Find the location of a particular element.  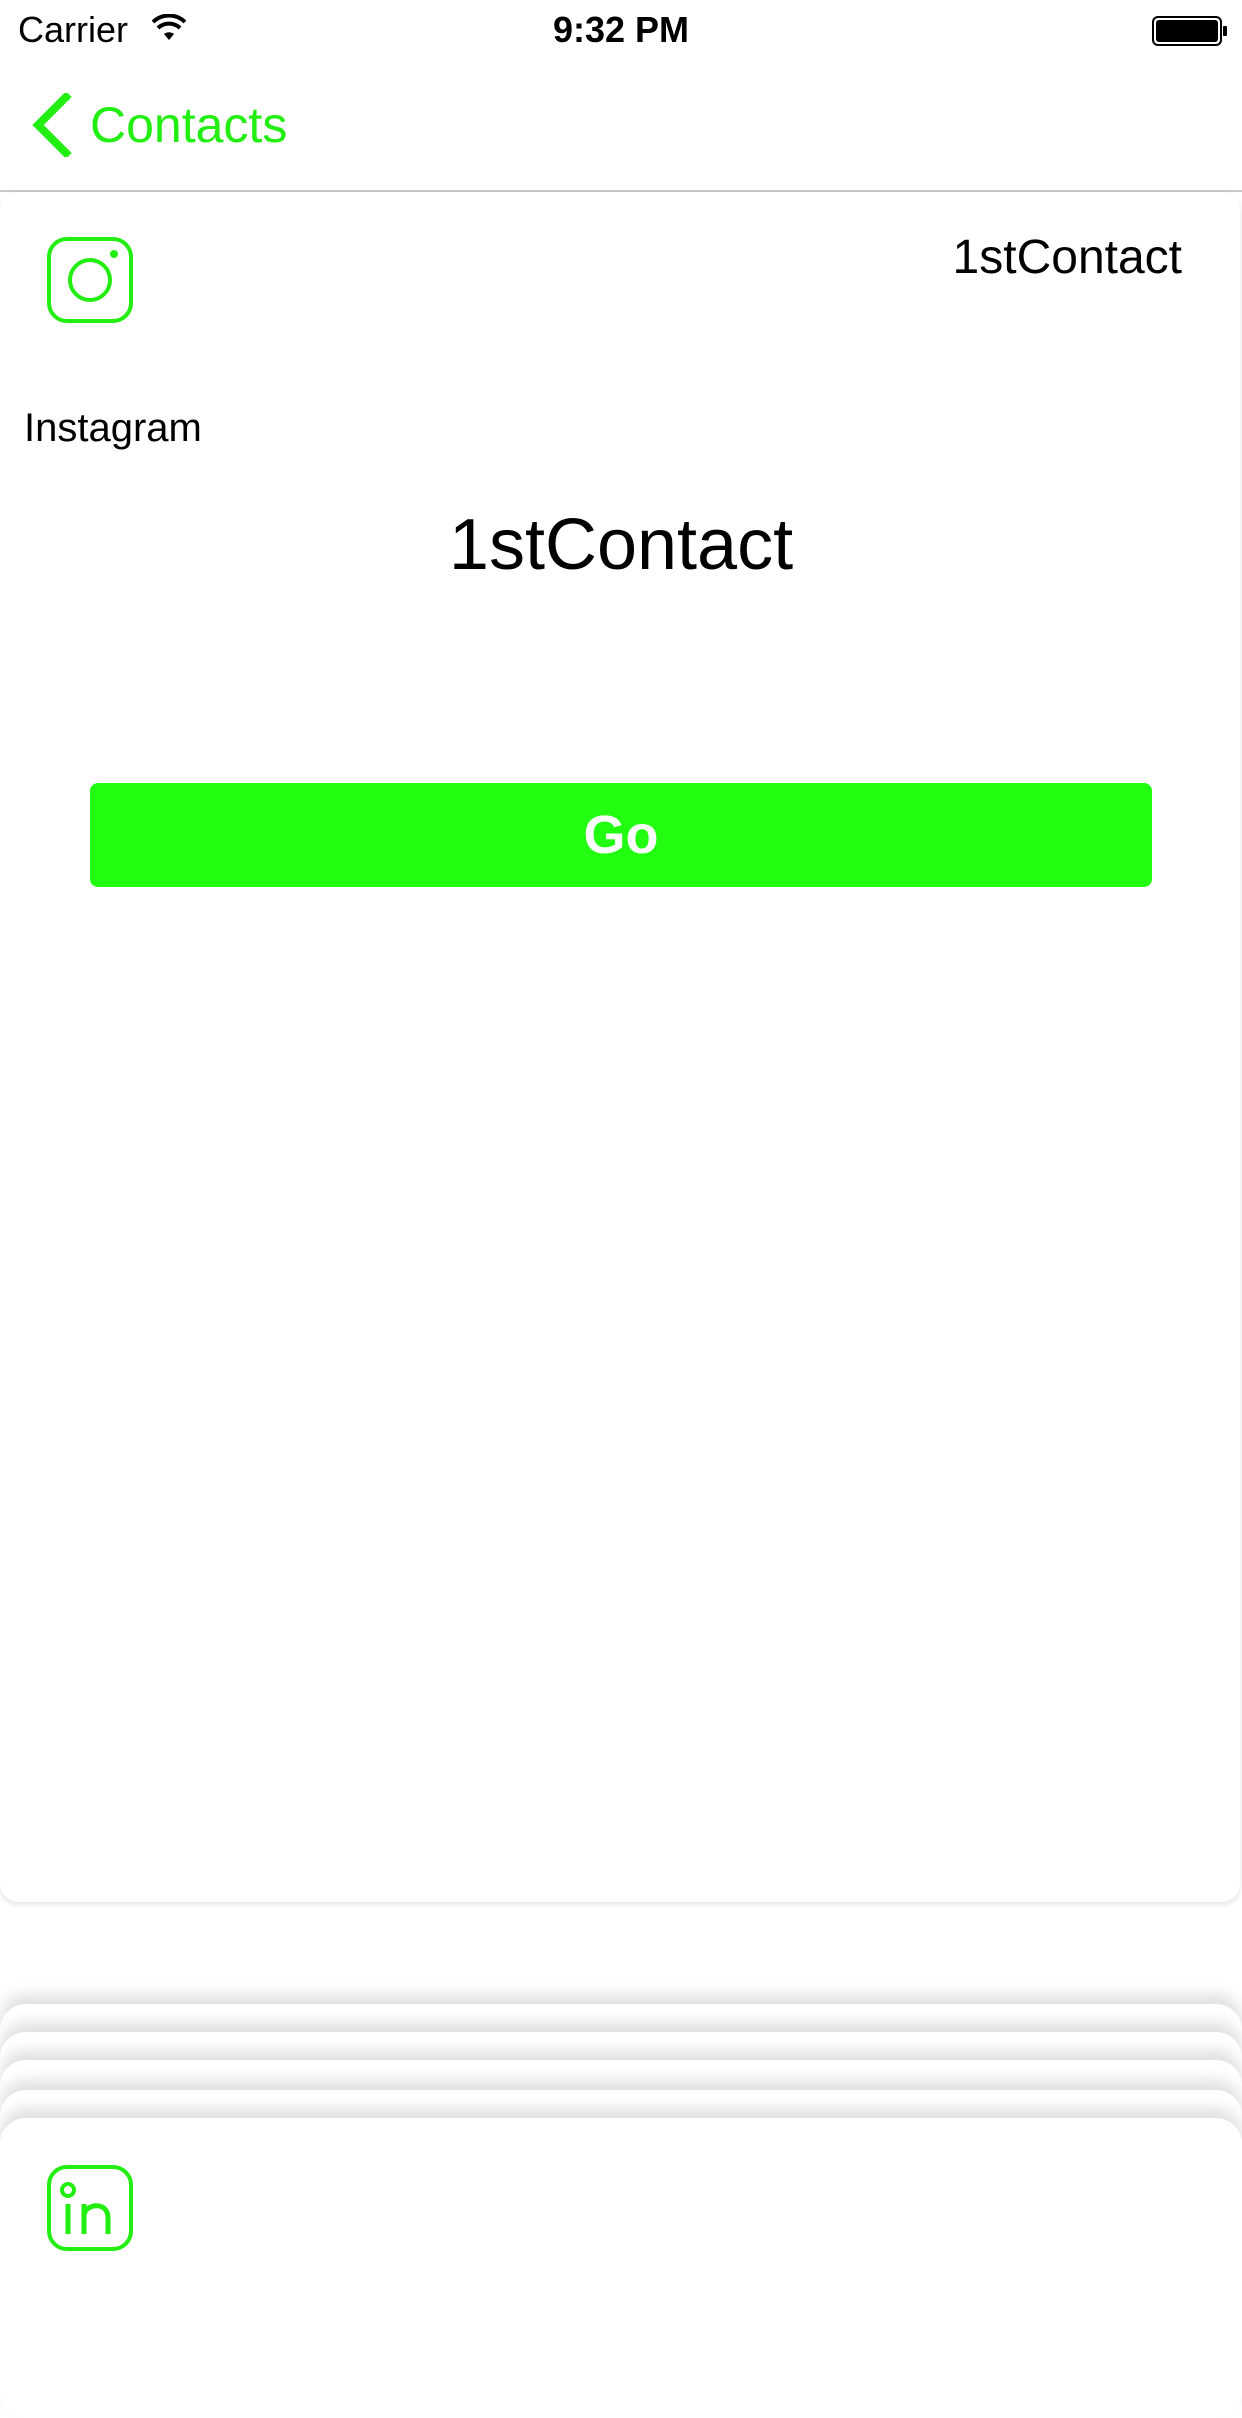

back-button: Contacts is located at coordinates (158, 125).